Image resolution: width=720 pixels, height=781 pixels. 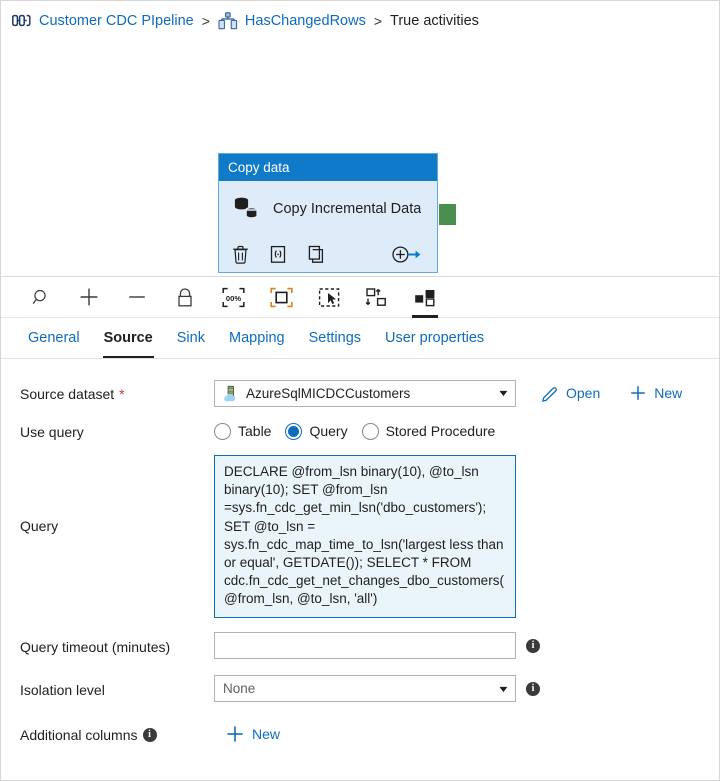 I want to click on source-dataset-select: AzureSqlMICDCCustomers ▼, so click(x=365, y=393).